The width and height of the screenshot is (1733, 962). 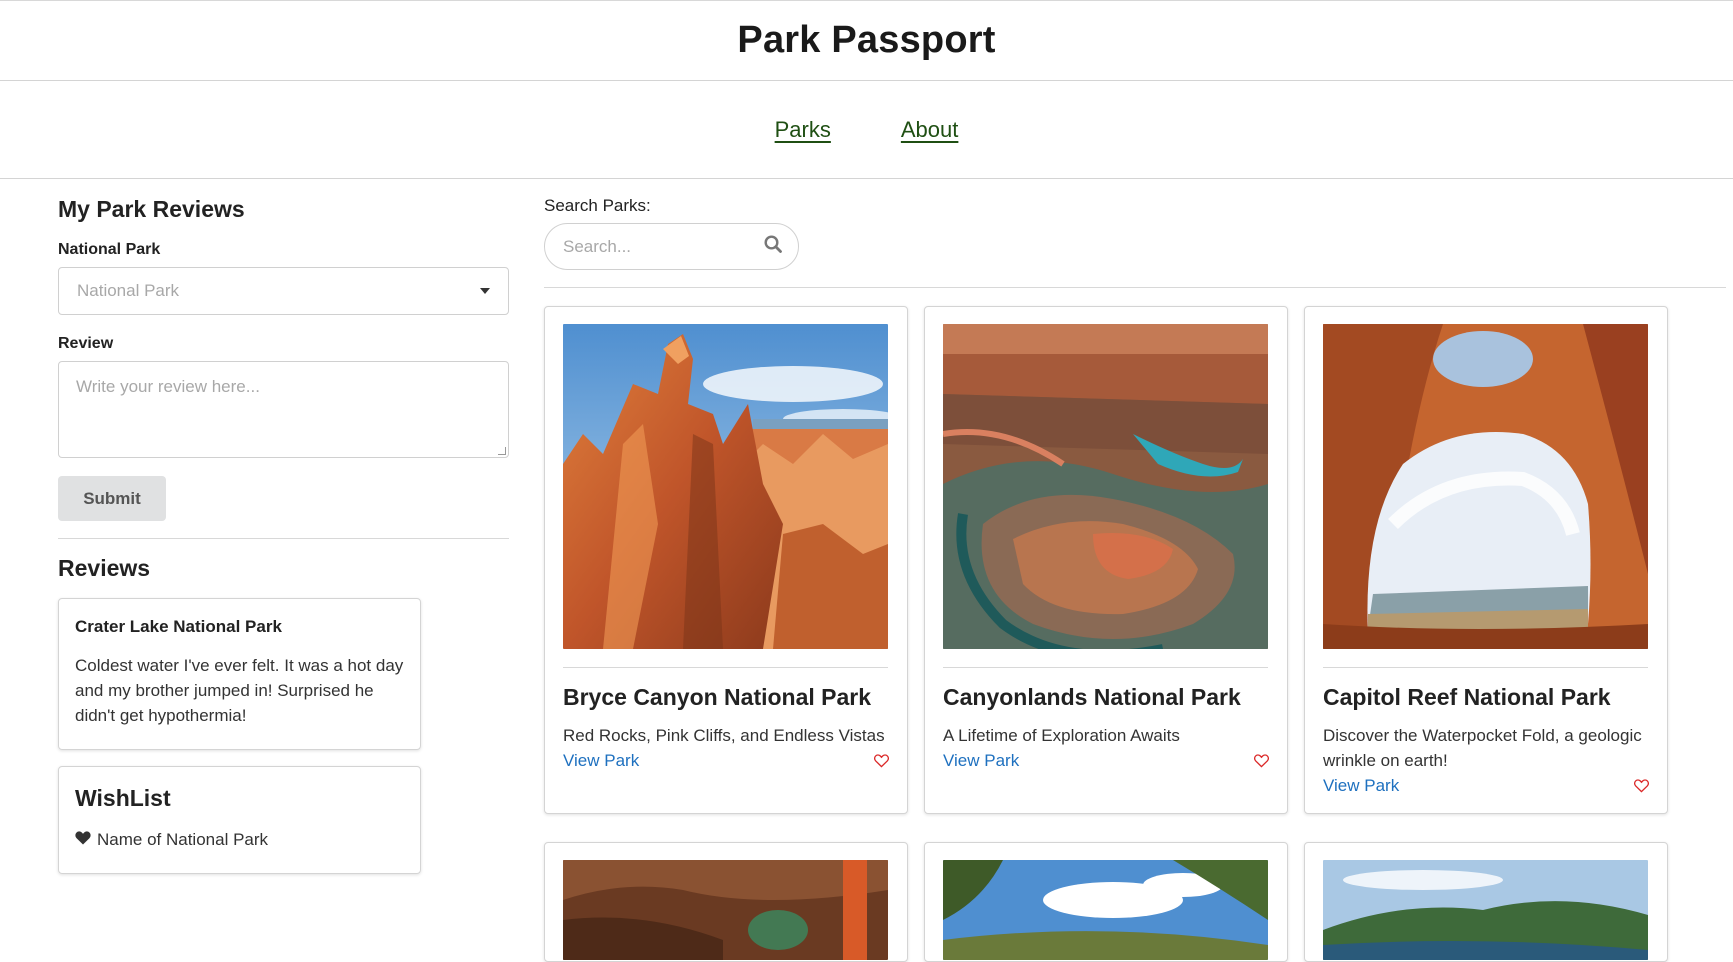 I want to click on submit-button: Submit, so click(x=112, y=498).